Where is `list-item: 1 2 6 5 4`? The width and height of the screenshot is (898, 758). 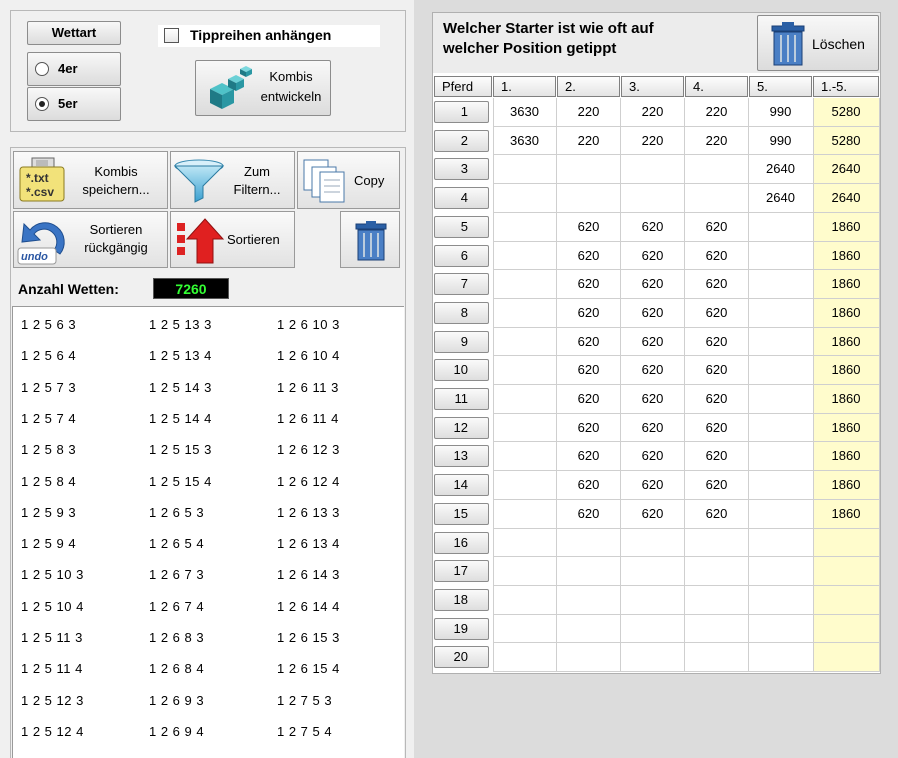
list-item: 1 2 6 5 4 is located at coordinates (176, 543).